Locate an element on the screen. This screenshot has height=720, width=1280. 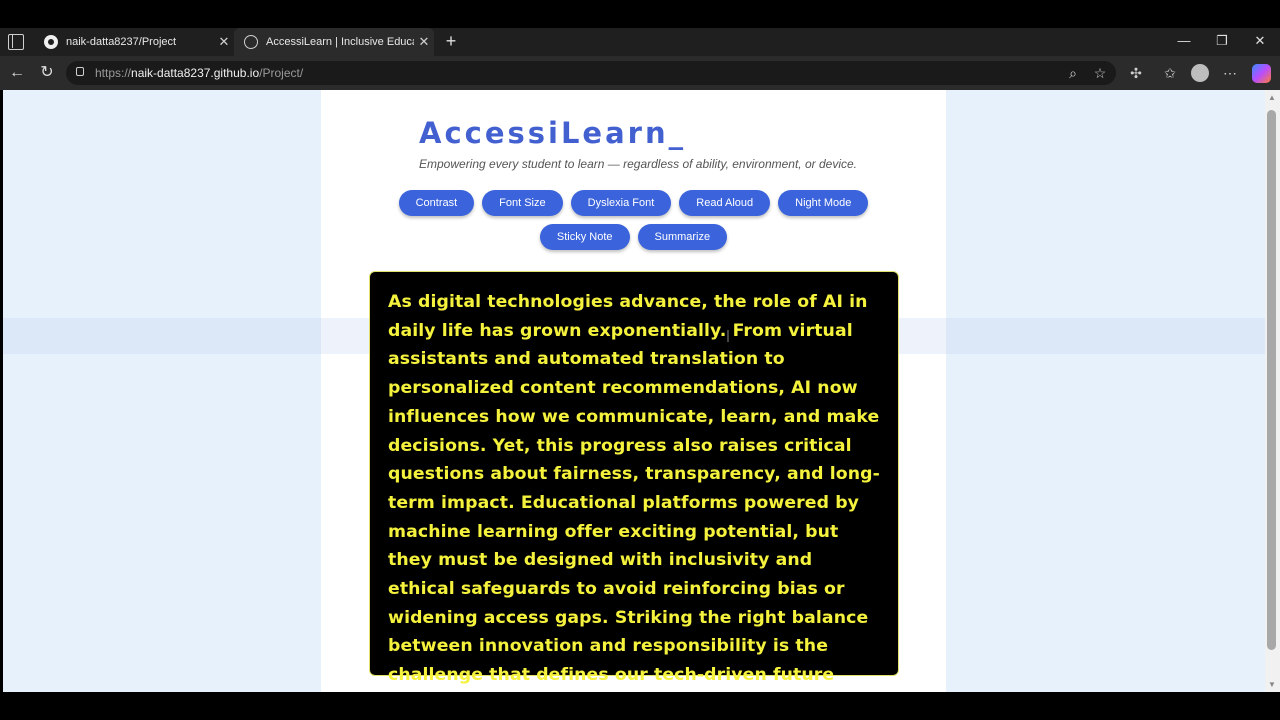
tab-label: naik-datta8237/Project is located at coordinates (121, 42).